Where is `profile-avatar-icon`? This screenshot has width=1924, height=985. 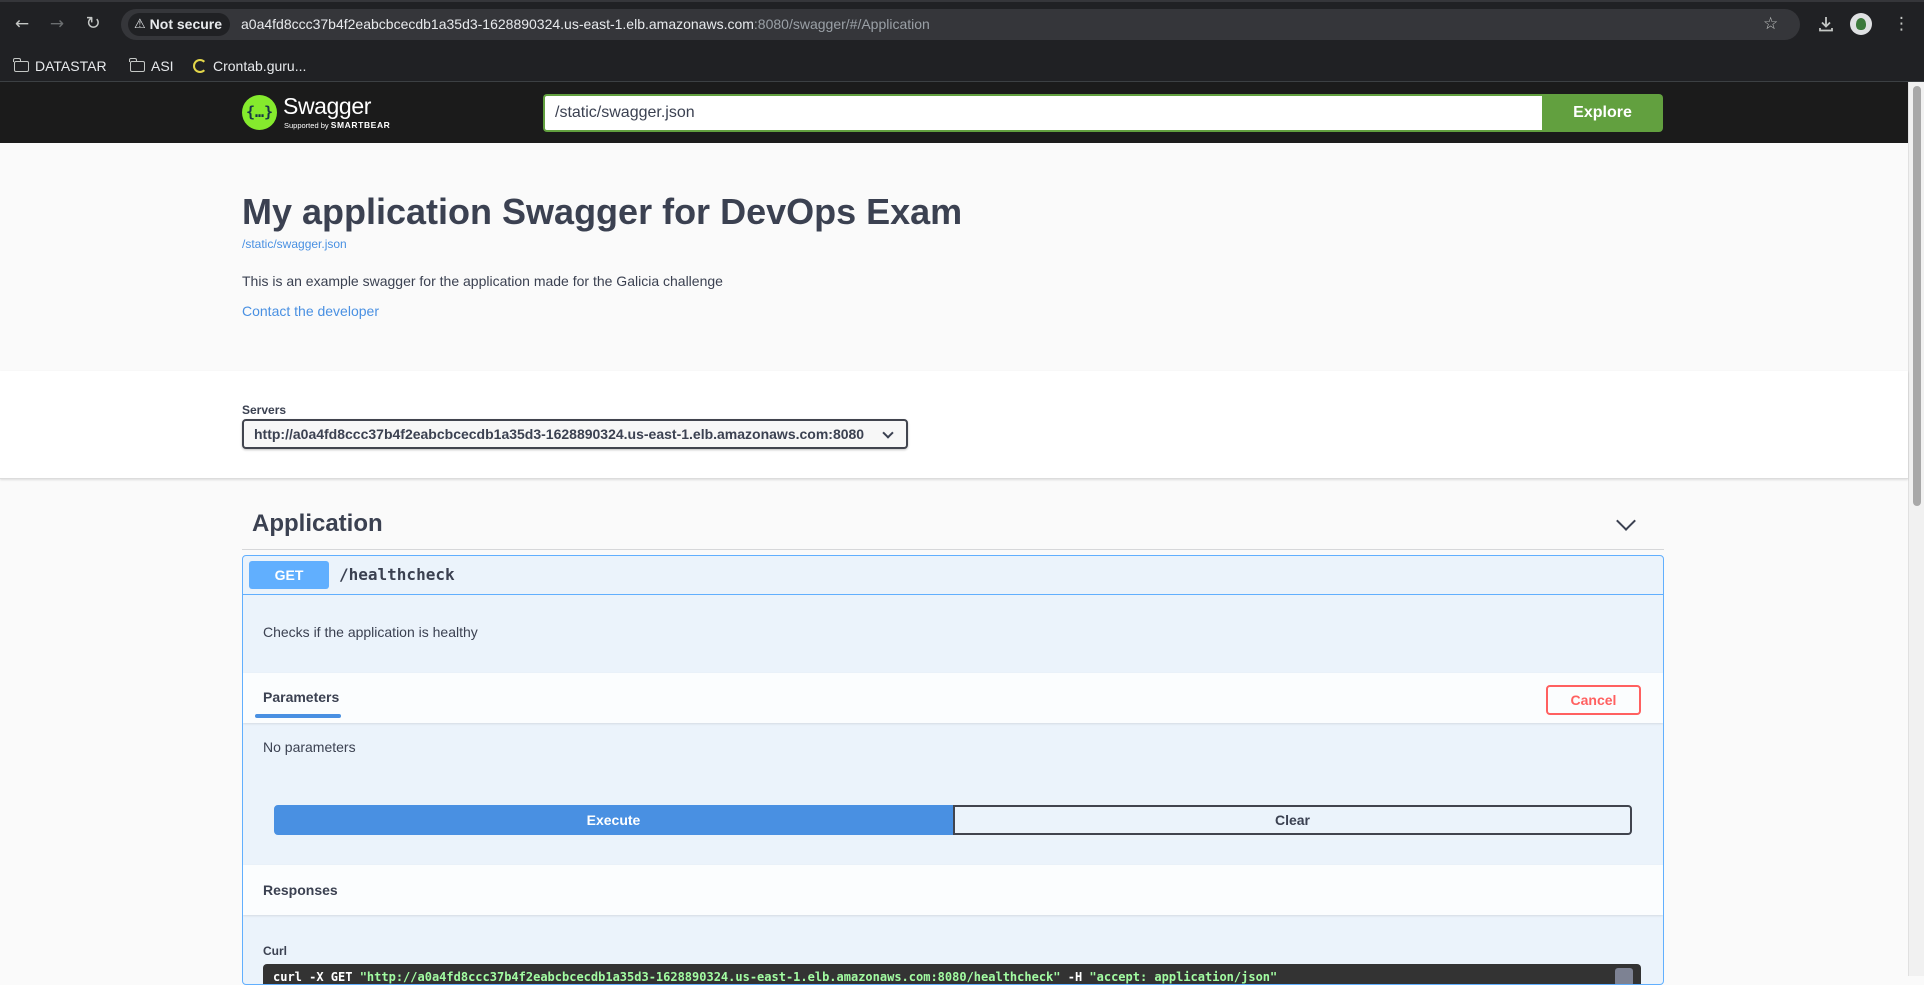 profile-avatar-icon is located at coordinates (1861, 24).